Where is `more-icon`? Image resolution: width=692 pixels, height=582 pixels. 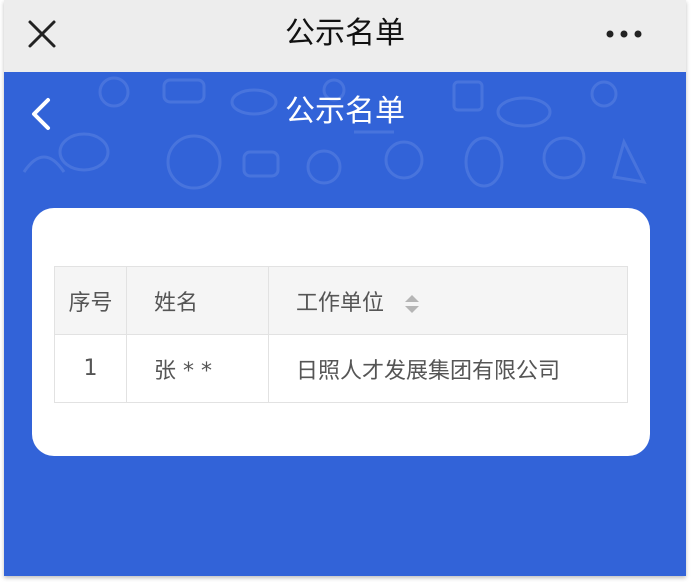
more-icon is located at coordinates (624, 34).